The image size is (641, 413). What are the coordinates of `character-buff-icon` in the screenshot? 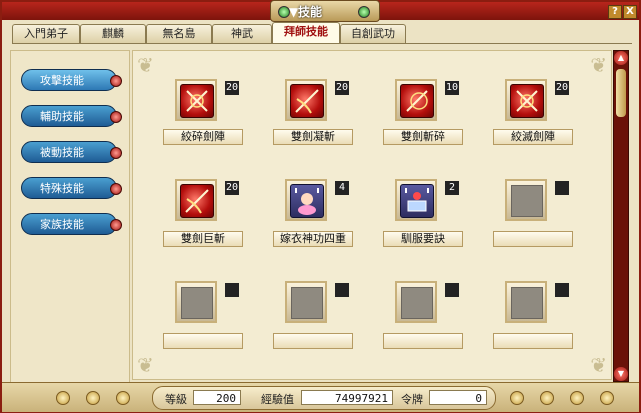 It's located at (307, 201).